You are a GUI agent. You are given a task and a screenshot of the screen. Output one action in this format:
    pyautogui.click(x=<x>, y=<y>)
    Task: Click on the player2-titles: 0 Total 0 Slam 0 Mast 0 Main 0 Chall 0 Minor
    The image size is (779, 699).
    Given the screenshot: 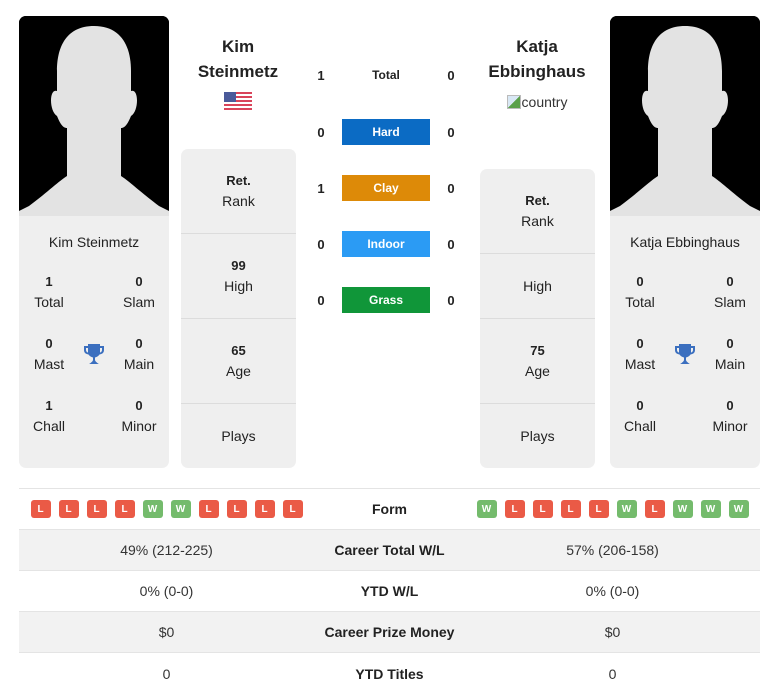 What is the action you would take?
    pyautogui.click(x=685, y=354)
    